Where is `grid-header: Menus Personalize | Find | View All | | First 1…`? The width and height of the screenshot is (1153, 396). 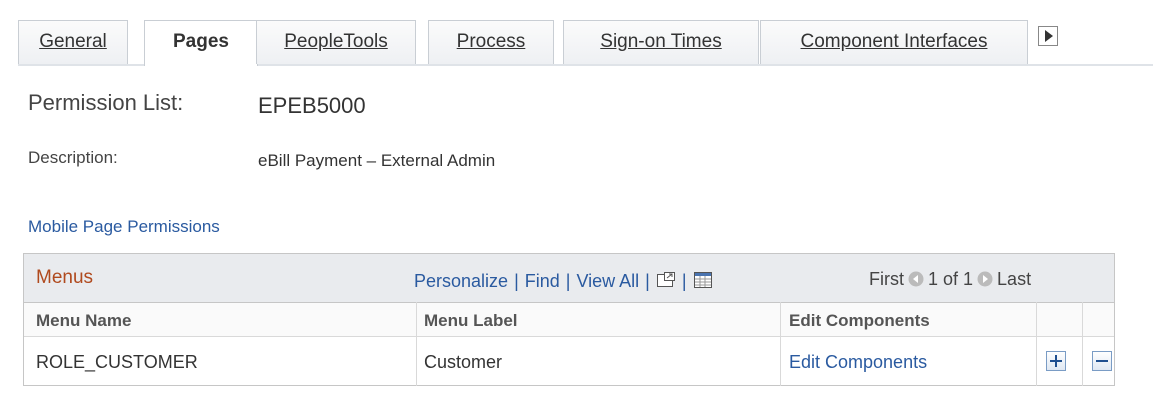 grid-header: Menus Personalize | Find | View All | | First 1… is located at coordinates (569, 278).